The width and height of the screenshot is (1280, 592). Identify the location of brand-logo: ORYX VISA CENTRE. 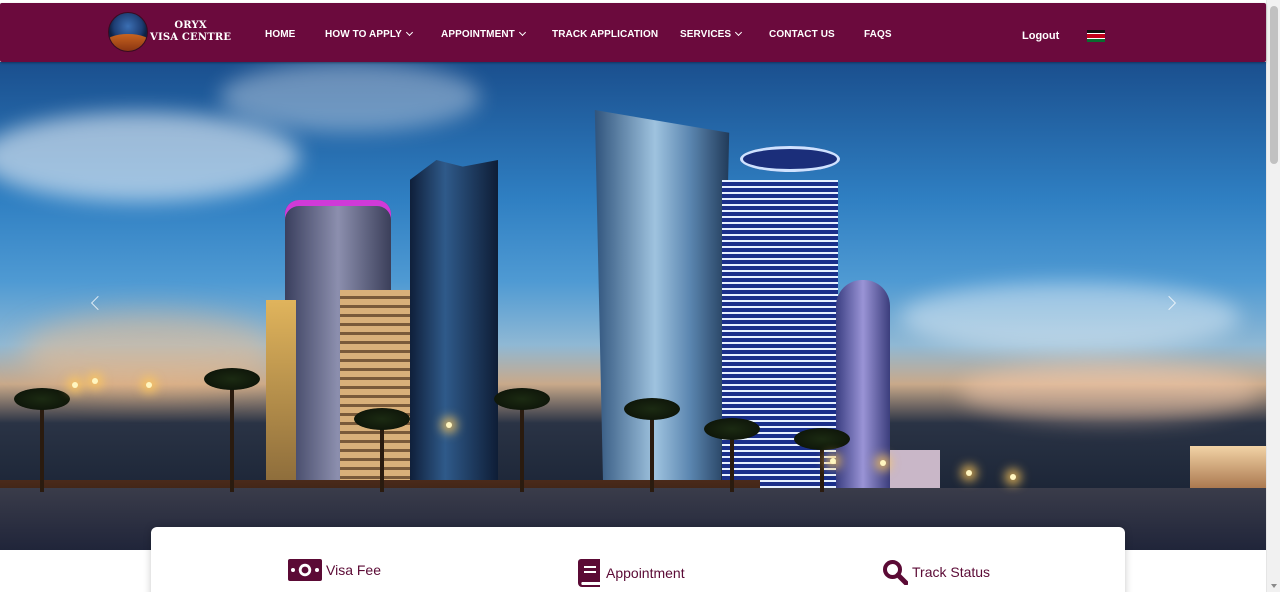
(169, 32).